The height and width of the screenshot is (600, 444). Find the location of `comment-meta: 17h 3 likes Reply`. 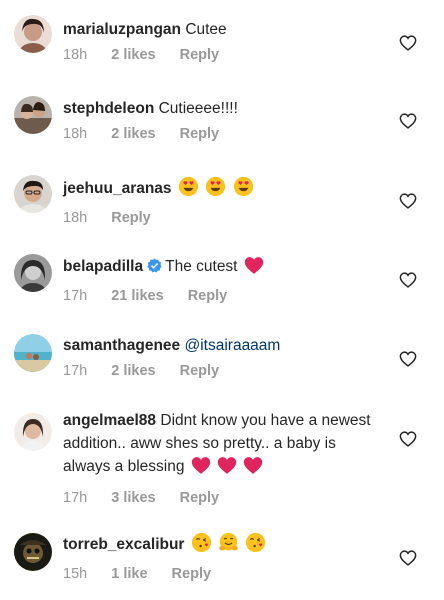

comment-meta: 17h 3 likes Reply is located at coordinates (223, 498).